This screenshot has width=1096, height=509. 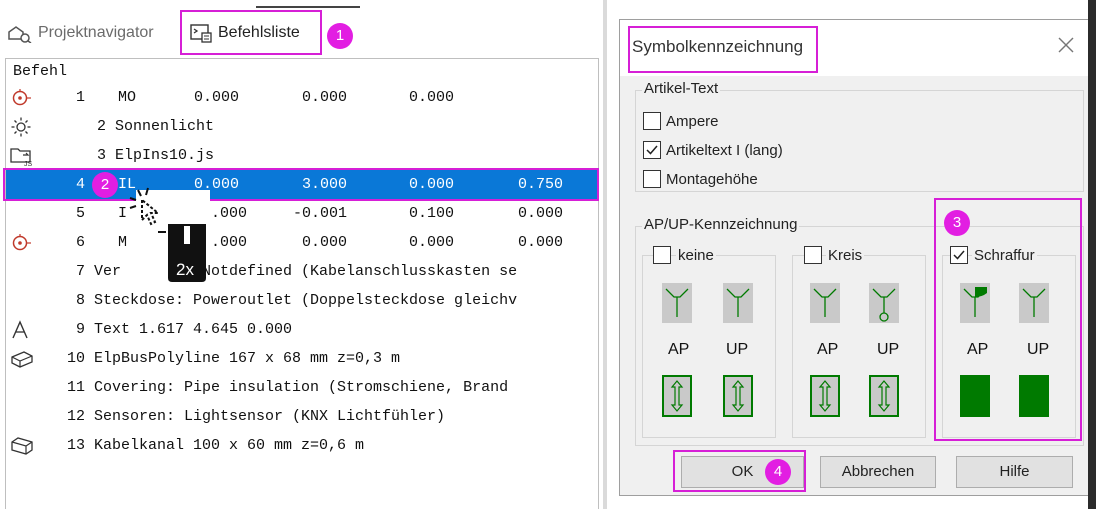 I want to click on symbol-ap-keine, so click(x=677, y=303).